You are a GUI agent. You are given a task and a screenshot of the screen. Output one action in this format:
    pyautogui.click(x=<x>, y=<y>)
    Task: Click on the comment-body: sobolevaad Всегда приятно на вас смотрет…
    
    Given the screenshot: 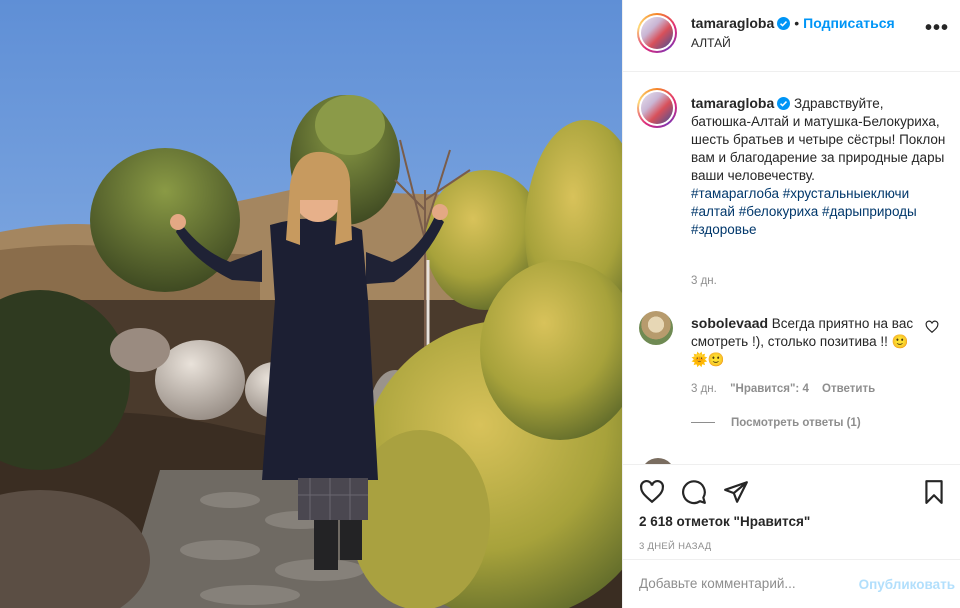 What is the action you would take?
    pyautogui.click(x=806, y=341)
    